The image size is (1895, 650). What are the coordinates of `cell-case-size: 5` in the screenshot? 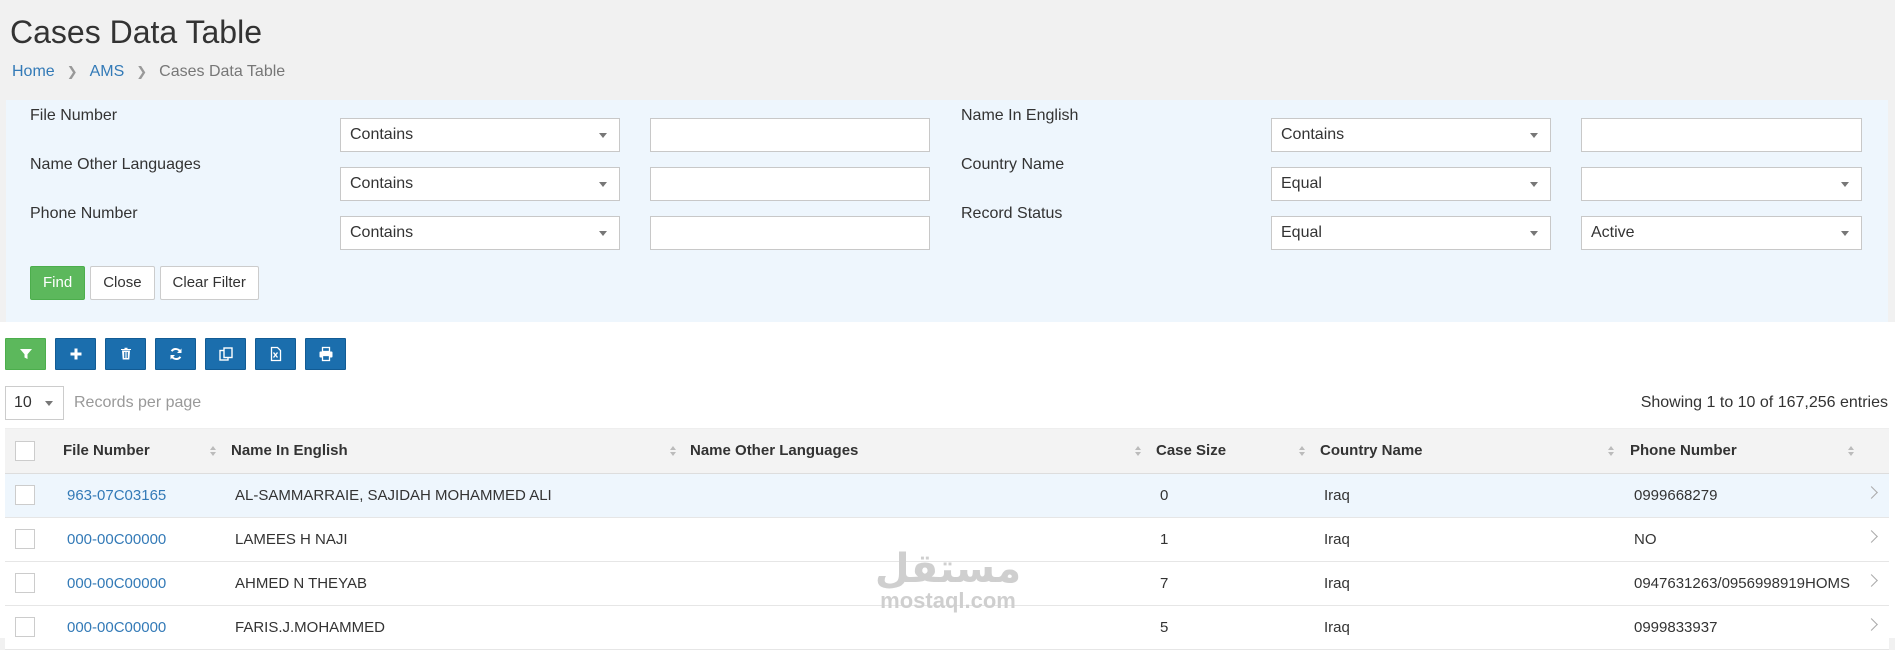 It's located at (1164, 627).